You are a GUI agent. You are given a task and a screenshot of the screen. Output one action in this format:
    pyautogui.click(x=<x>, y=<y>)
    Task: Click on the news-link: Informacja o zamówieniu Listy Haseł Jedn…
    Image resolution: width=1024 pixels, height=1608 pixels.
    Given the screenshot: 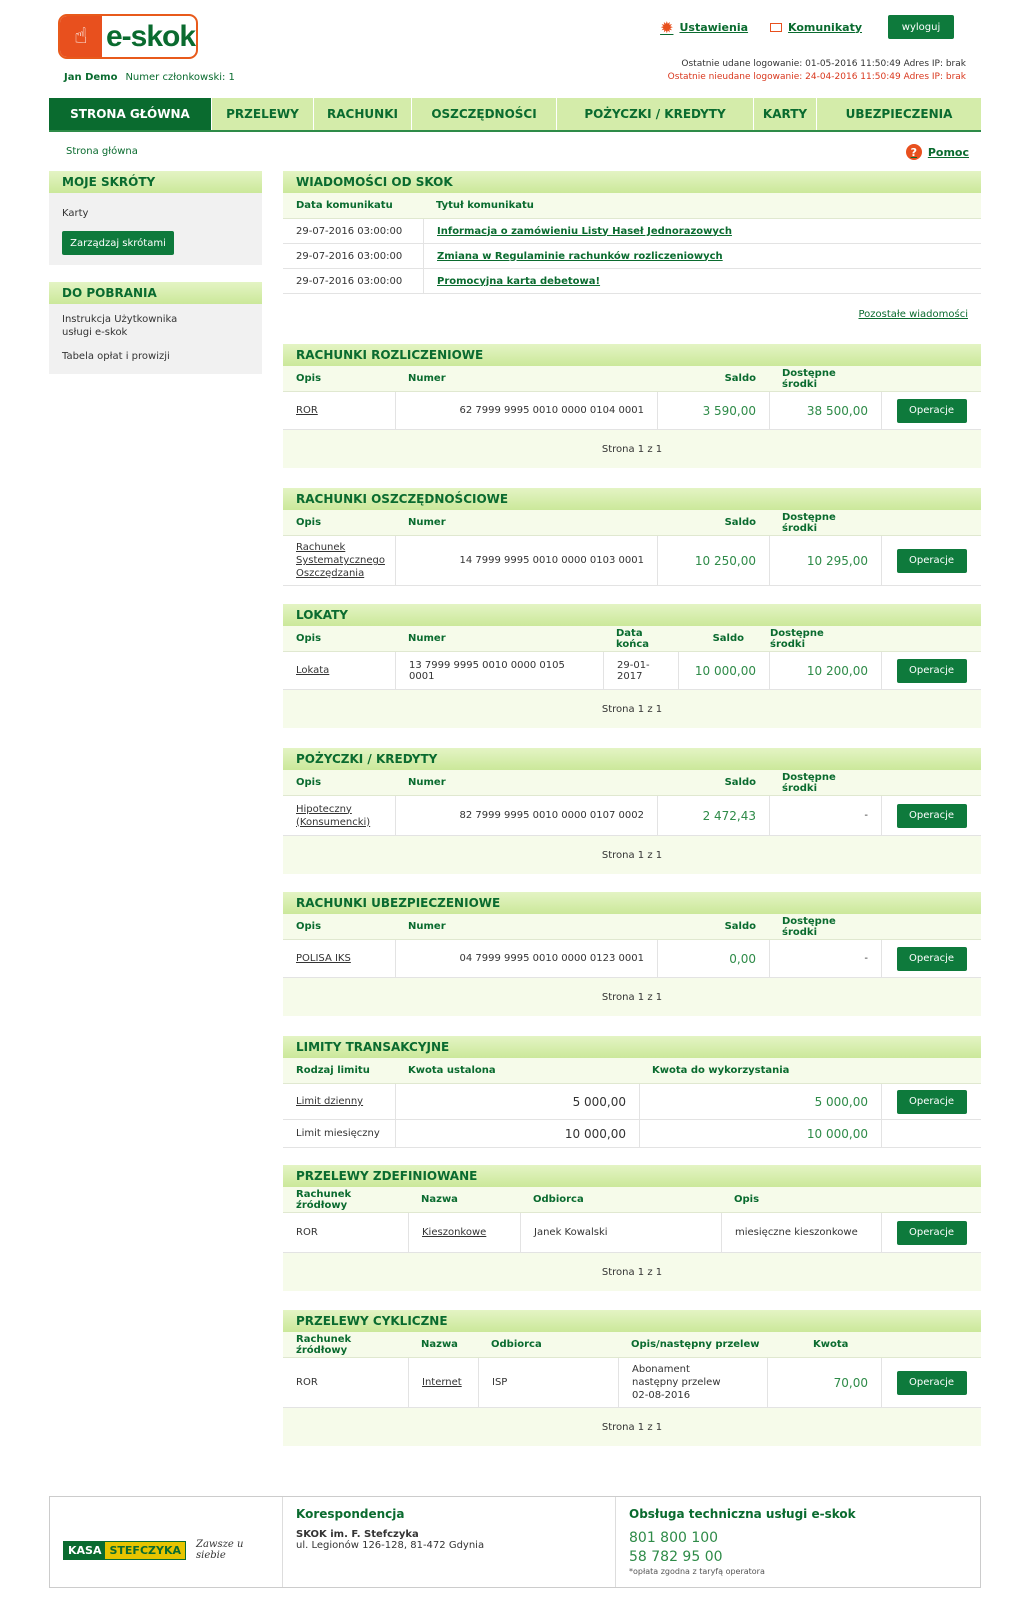 What is the action you would take?
    pyautogui.click(x=584, y=231)
    